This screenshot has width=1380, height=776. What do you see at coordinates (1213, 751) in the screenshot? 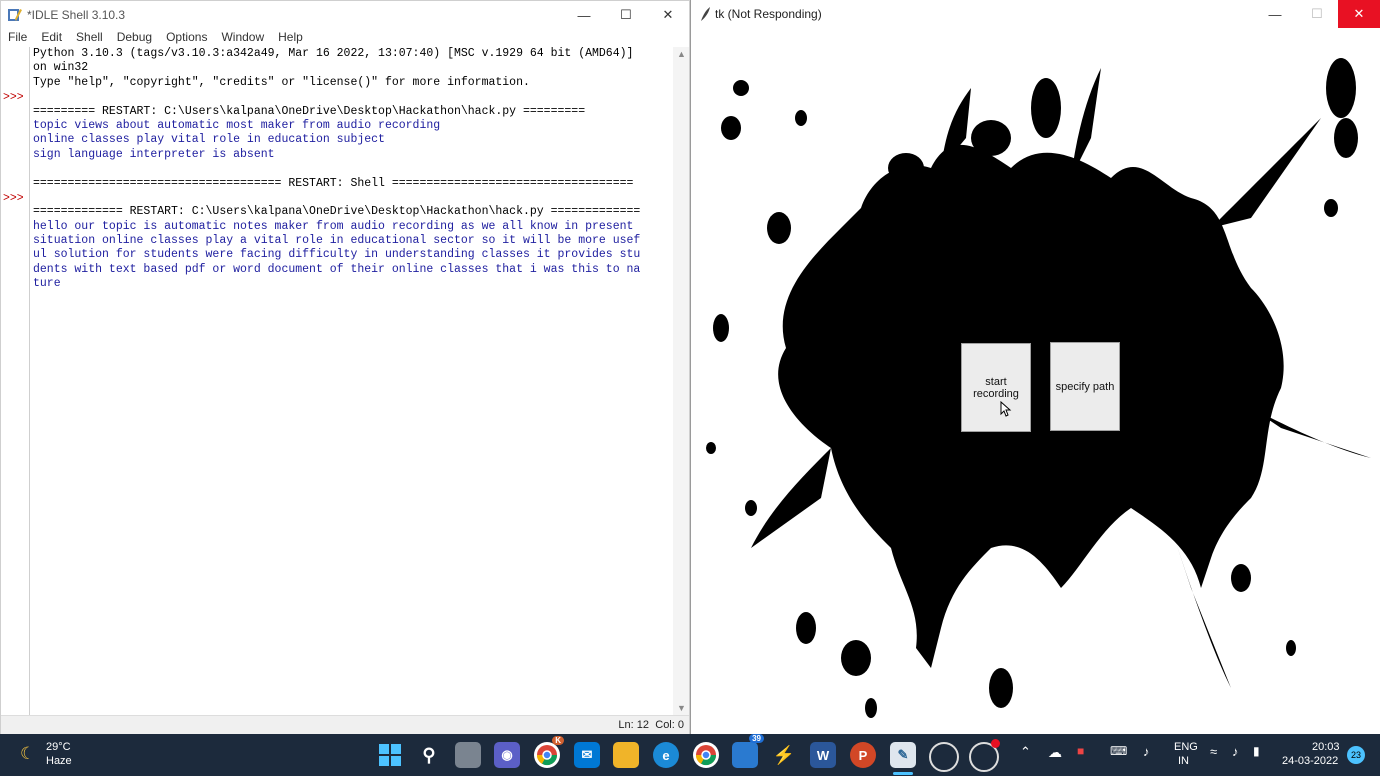
I see `wifi-icon: ≈` at bounding box center [1213, 751].